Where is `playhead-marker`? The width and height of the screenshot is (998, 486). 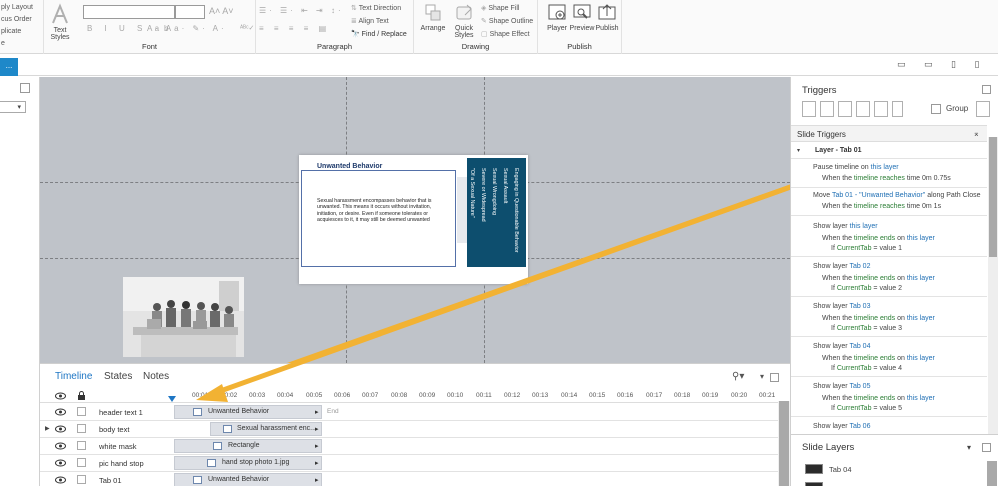
playhead-marker is located at coordinates (172, 399).